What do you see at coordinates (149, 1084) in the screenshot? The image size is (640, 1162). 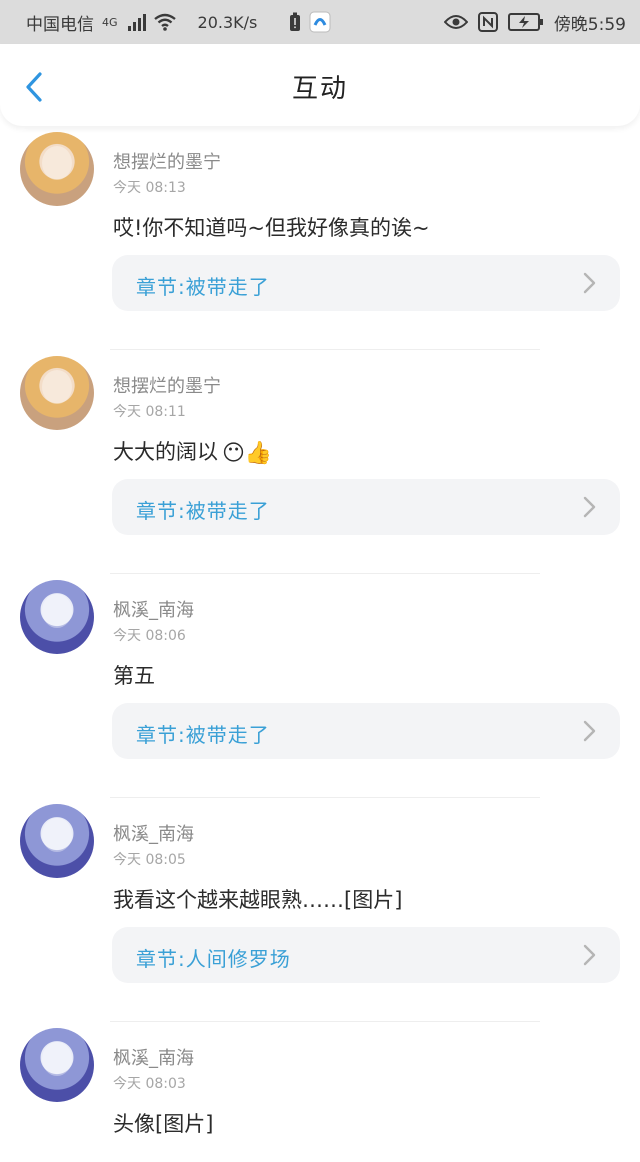 I see `timestamp: 今天 08:03` at bounding box center [149, 1084].